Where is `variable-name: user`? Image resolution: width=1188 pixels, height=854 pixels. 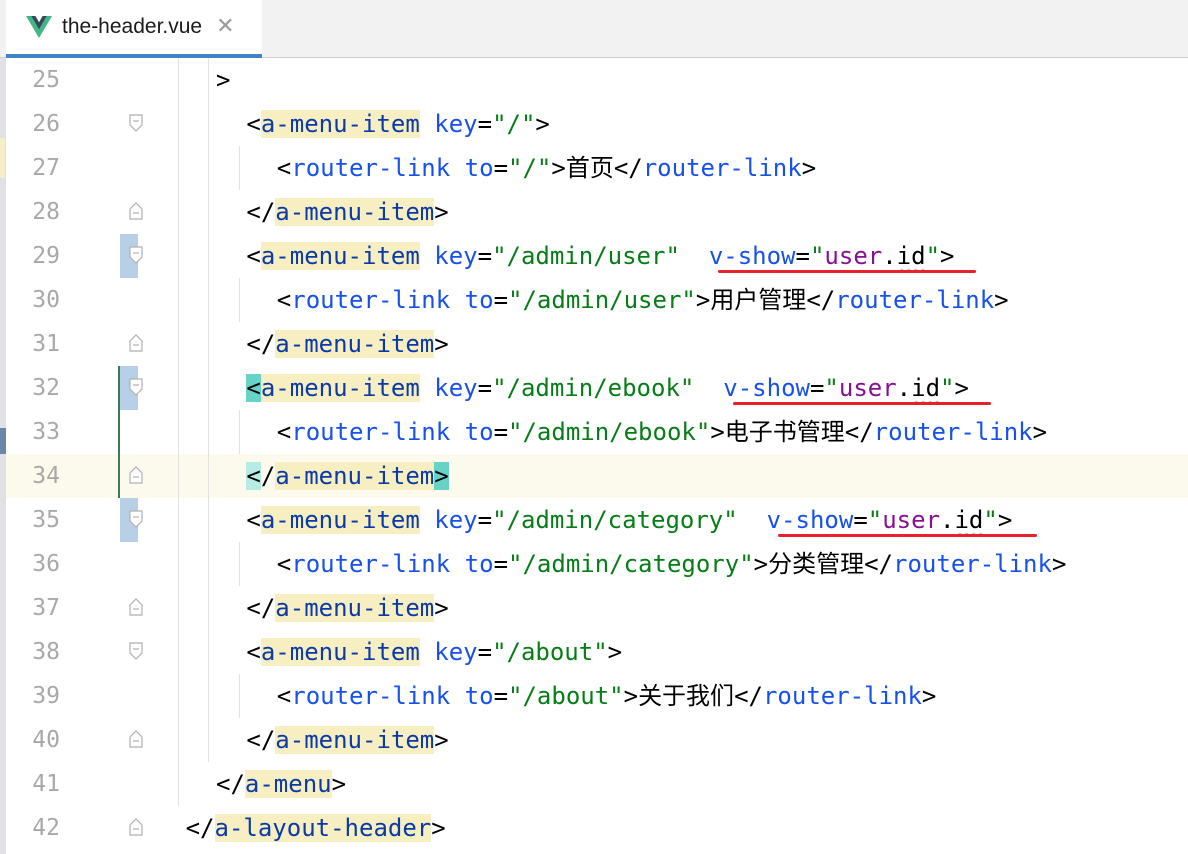
variable-name: user is located at coordinates (853, 256).